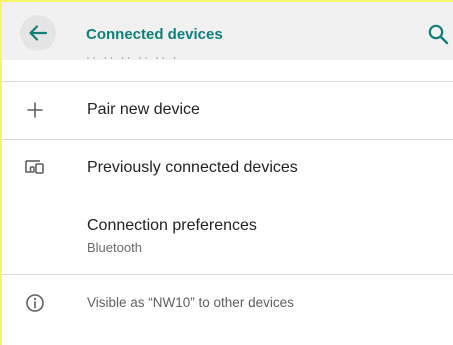 The height and width of the screenshot is (345, 453). I want to click on row-title: Connection preferences, so click(172, 225).